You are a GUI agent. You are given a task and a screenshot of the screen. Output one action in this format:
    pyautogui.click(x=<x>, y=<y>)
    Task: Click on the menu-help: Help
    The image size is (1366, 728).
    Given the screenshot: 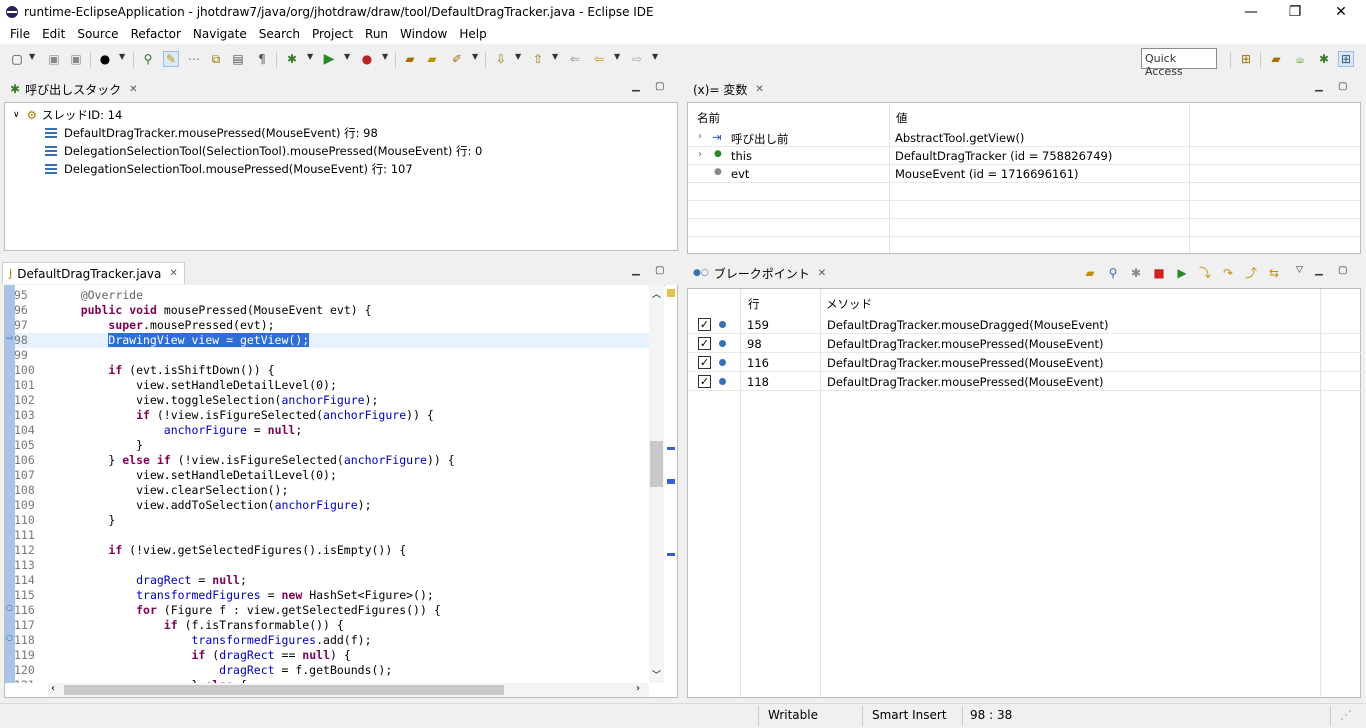 What is the action you would take?
    pyautogui.click(x=472, y=34)
    